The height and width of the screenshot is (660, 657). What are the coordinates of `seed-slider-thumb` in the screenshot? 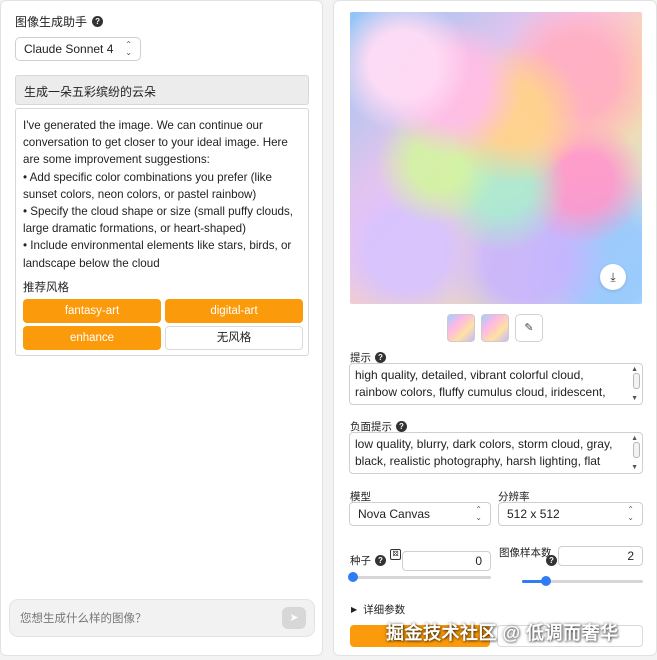 It's located at (353, 577).